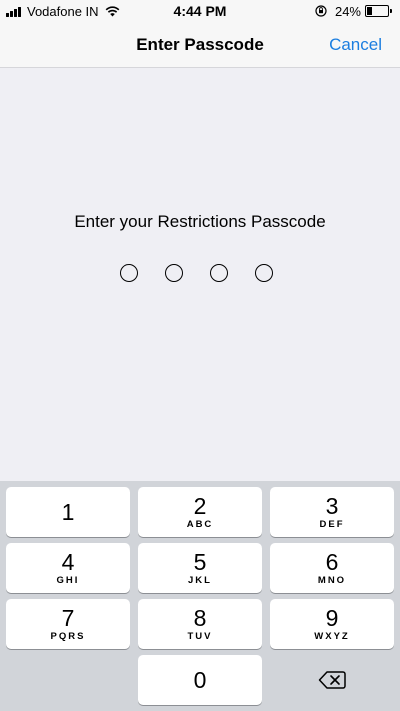  I want to click on key-1: 1, so click(68, 512).